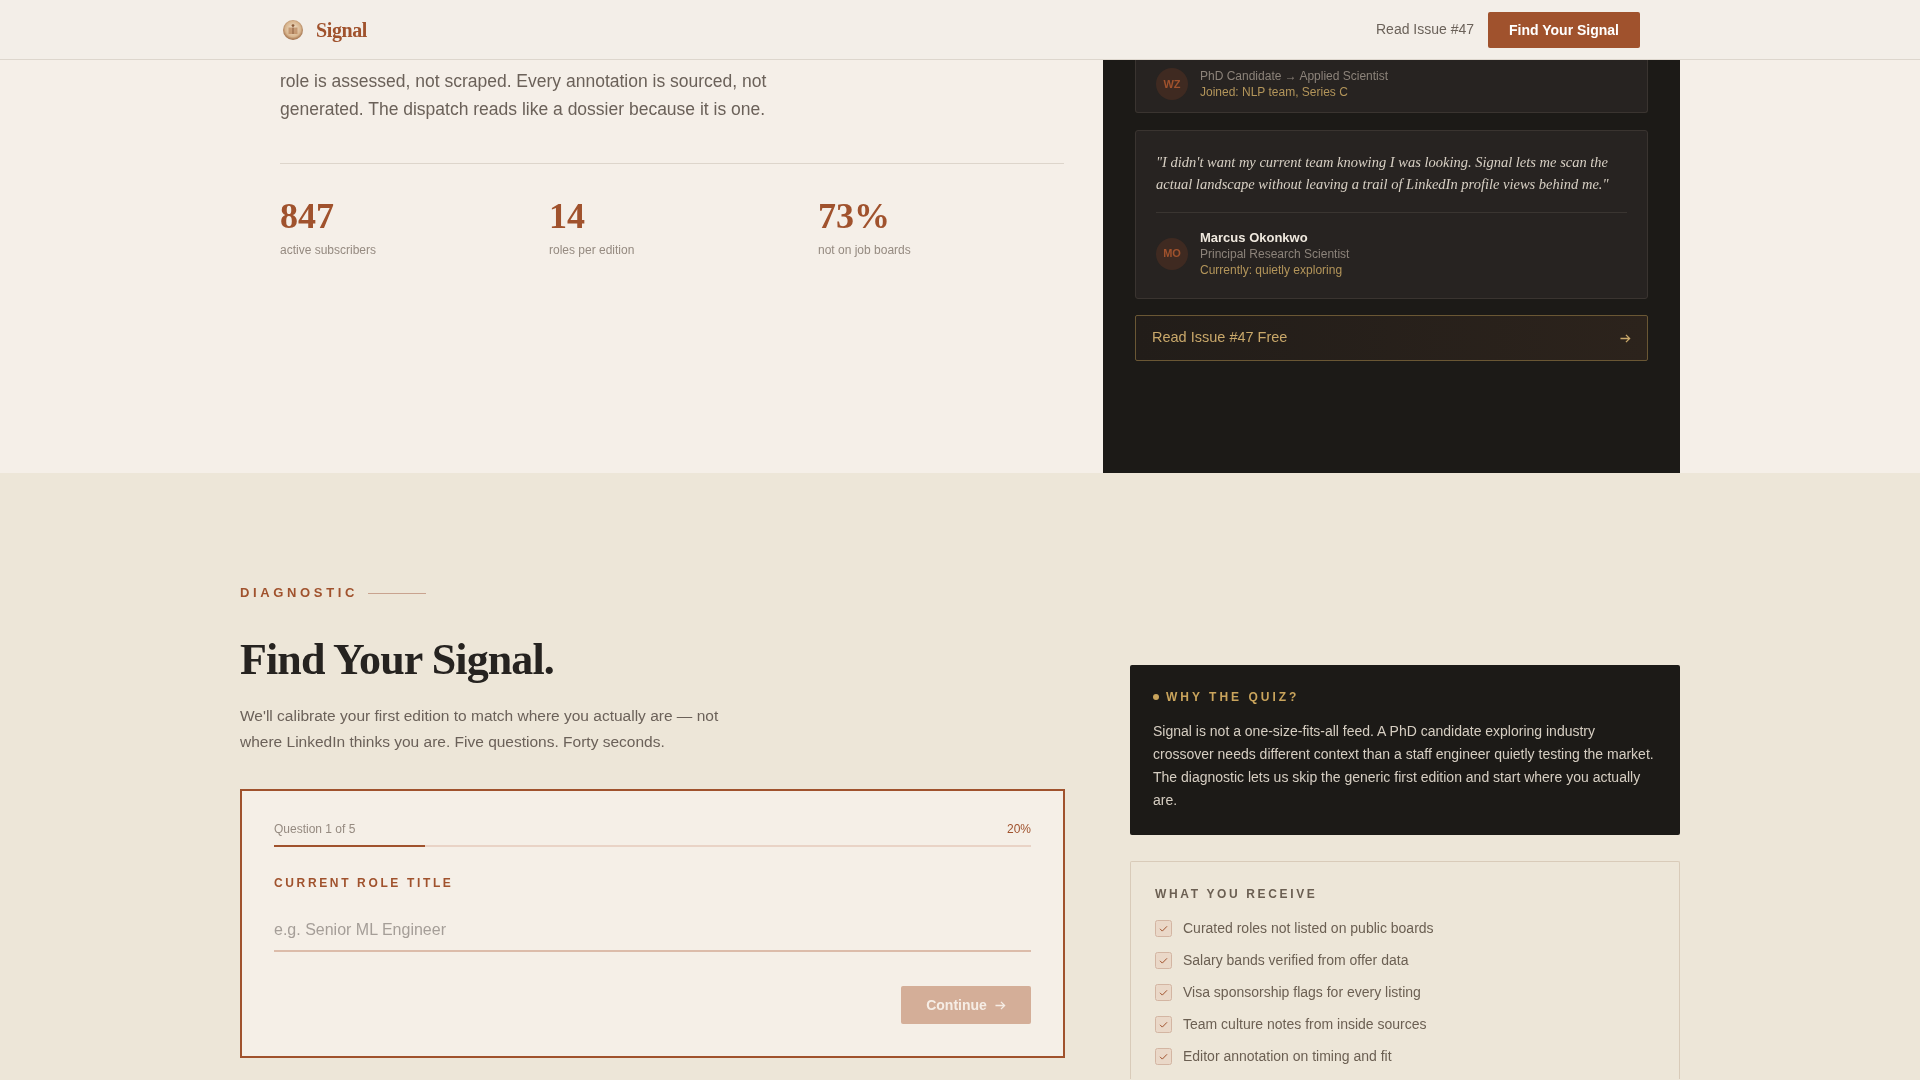 Image resolution: width=1920 pixels, height=1080 pixels. Describe the element at coordinates (1391, 338) in the screenshot. I see `read-issue-free-button: Read Issue #47 Free` at that location.